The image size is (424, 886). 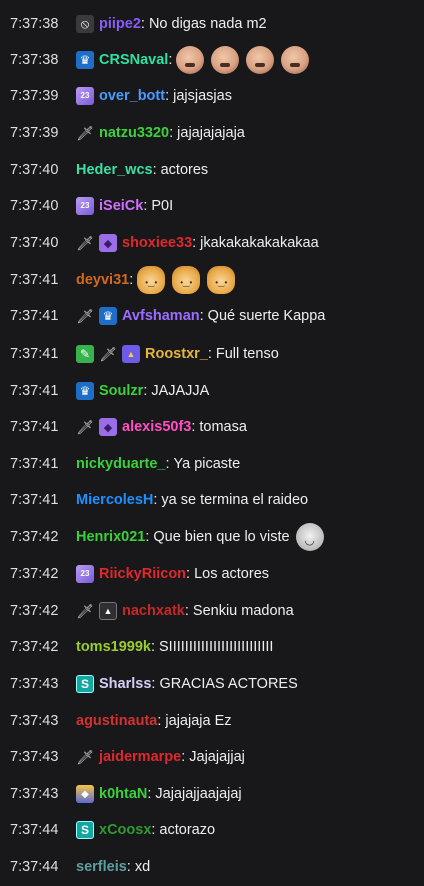 I want to click on message-text: Jajajajjaajajaj, so click(x=198, y=794).